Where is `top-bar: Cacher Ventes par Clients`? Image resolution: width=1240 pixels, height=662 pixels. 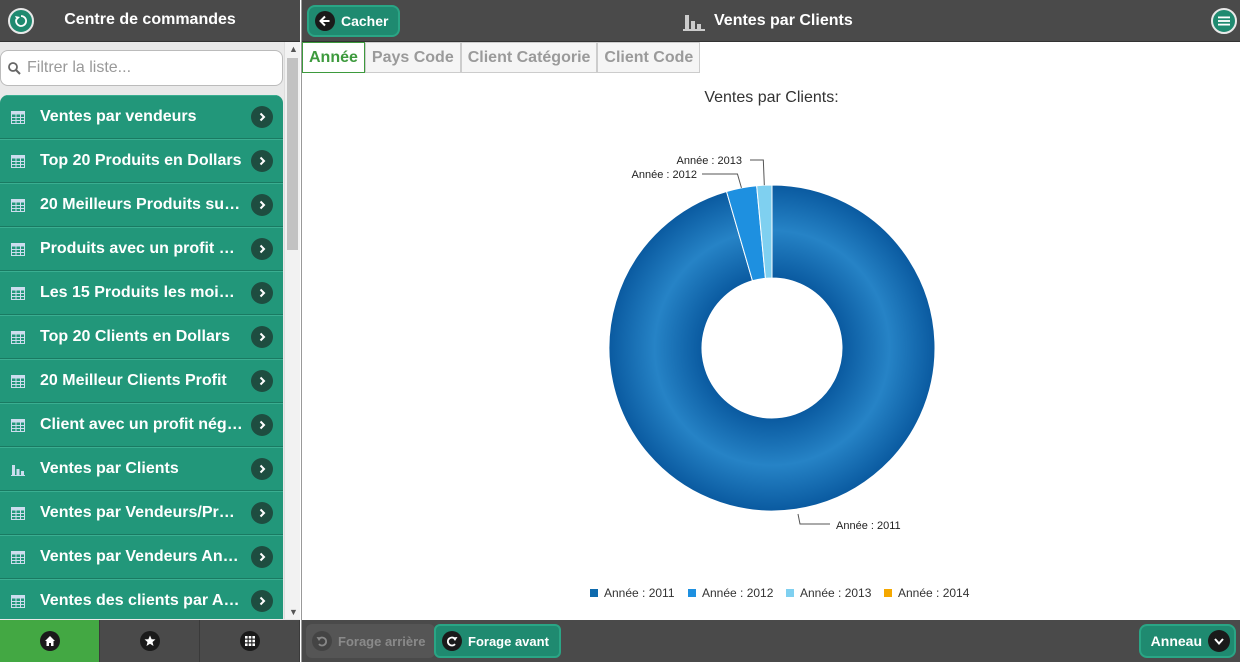 top-bar: Cacher Ventes par Clients is located at coordinates (771, 21).